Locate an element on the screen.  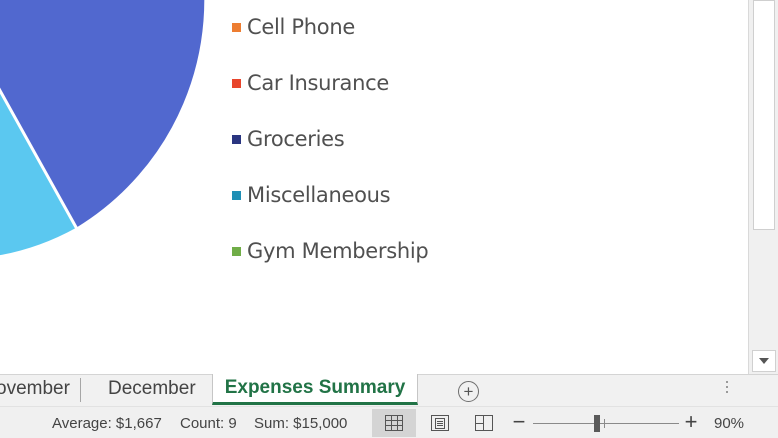
legend-label: Miscellaneous is located at coordinates (319, 195).